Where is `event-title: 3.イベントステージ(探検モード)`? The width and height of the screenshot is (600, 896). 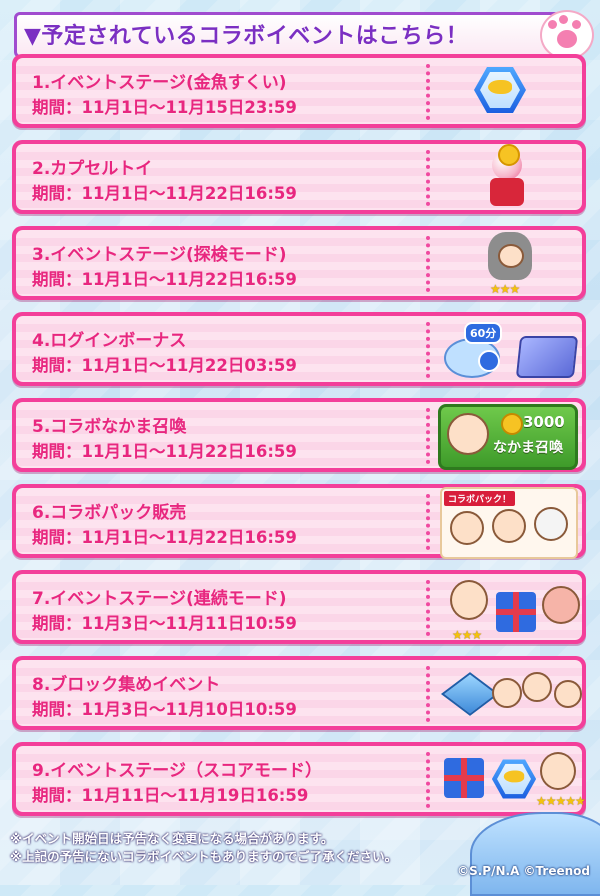
event-title: 3.イベントステージ(探検モード) is located at coordinates (159, 255).